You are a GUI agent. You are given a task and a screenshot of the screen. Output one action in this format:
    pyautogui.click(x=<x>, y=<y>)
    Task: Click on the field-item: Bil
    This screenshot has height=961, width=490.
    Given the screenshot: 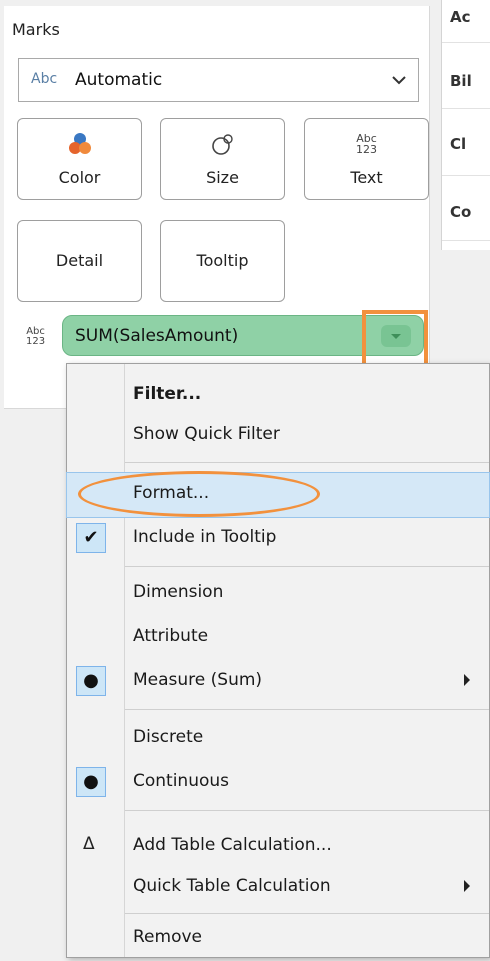 What is the action you would take?
    pyautogui.click(x=470, y=81)
    